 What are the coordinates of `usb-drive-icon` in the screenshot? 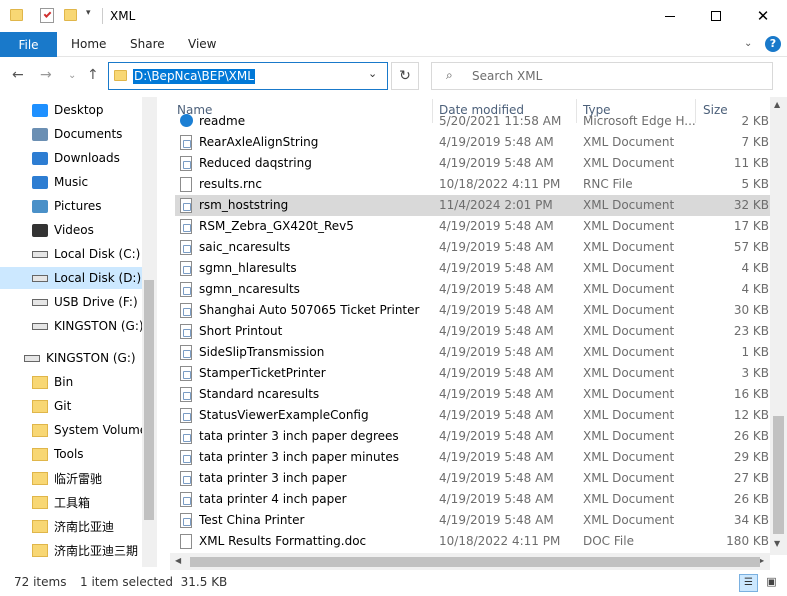 It's located at (40, 302).